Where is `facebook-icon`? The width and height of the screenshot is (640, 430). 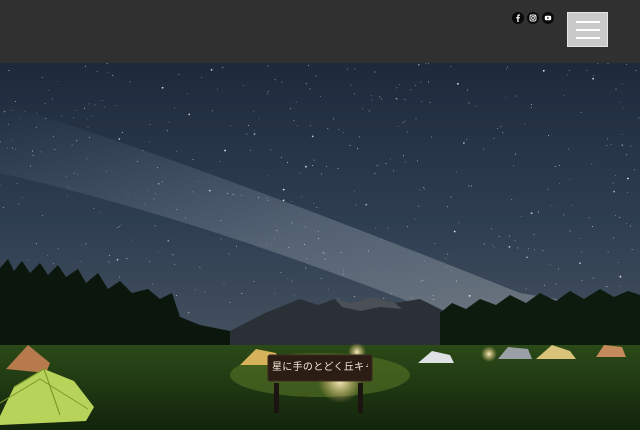 facebook-icon is located at coordinates (518, 18).